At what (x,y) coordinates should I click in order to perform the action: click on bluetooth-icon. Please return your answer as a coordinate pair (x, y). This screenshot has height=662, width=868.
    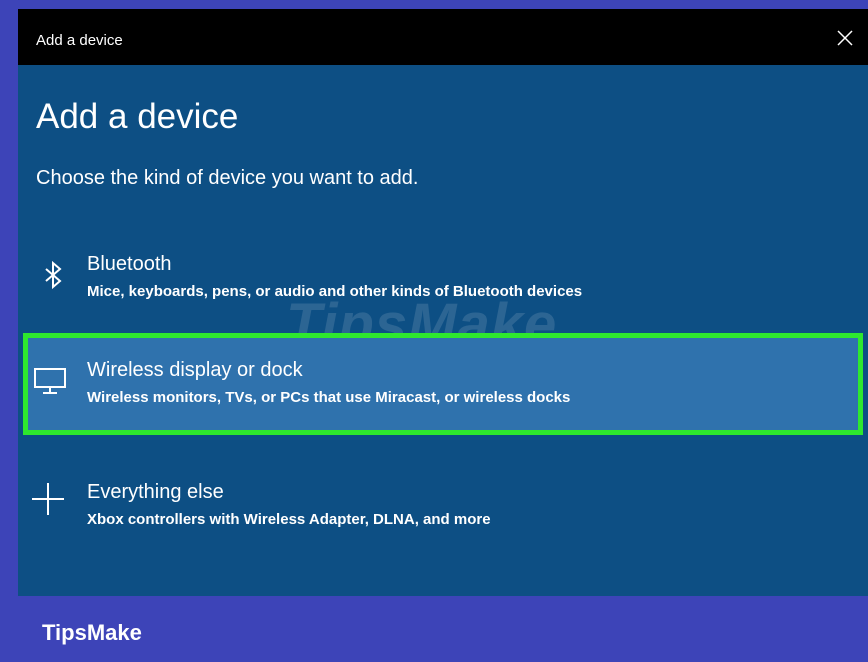
    Looking at the image, I should click on (53, 275).